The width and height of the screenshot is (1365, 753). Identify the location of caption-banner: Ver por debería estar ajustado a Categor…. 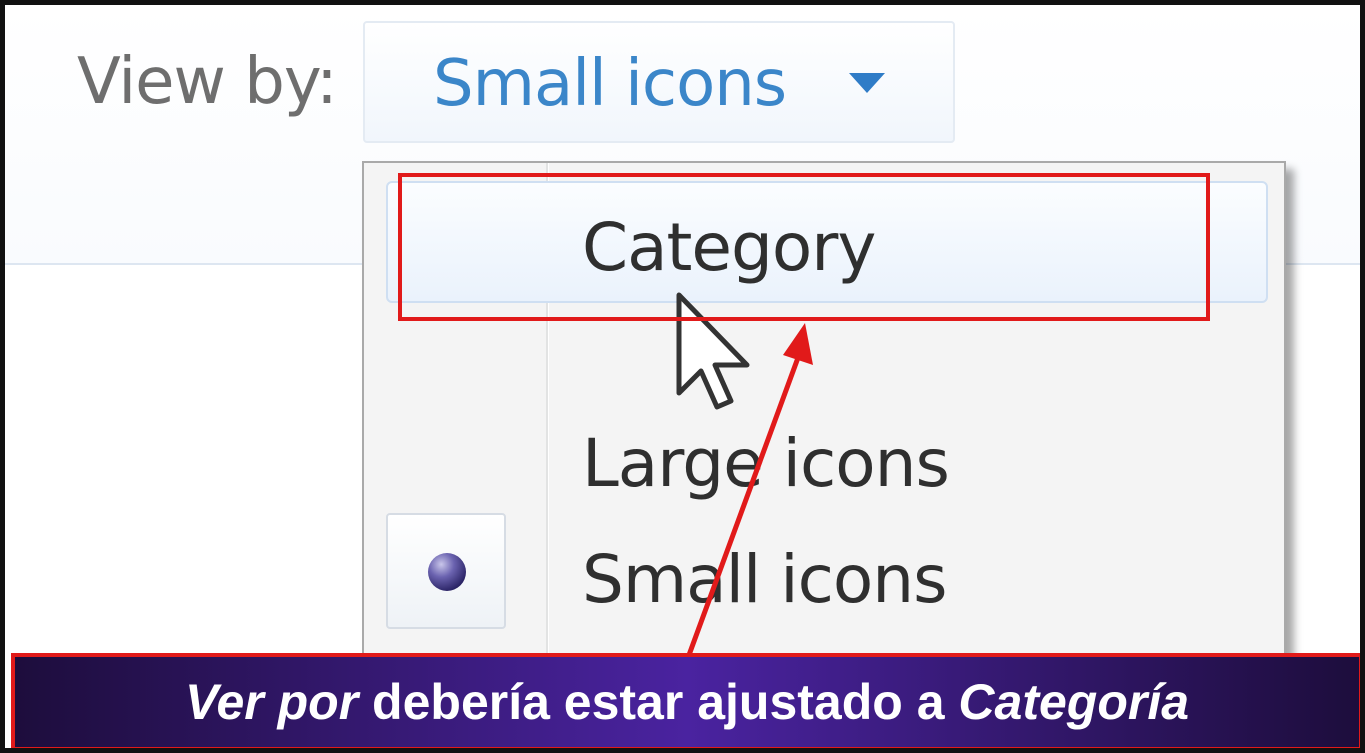
(685, 700).